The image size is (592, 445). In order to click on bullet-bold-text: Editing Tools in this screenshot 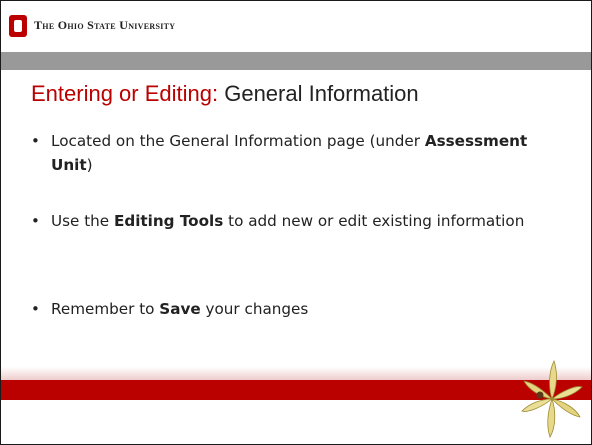, I will do `click(168, 221)`.